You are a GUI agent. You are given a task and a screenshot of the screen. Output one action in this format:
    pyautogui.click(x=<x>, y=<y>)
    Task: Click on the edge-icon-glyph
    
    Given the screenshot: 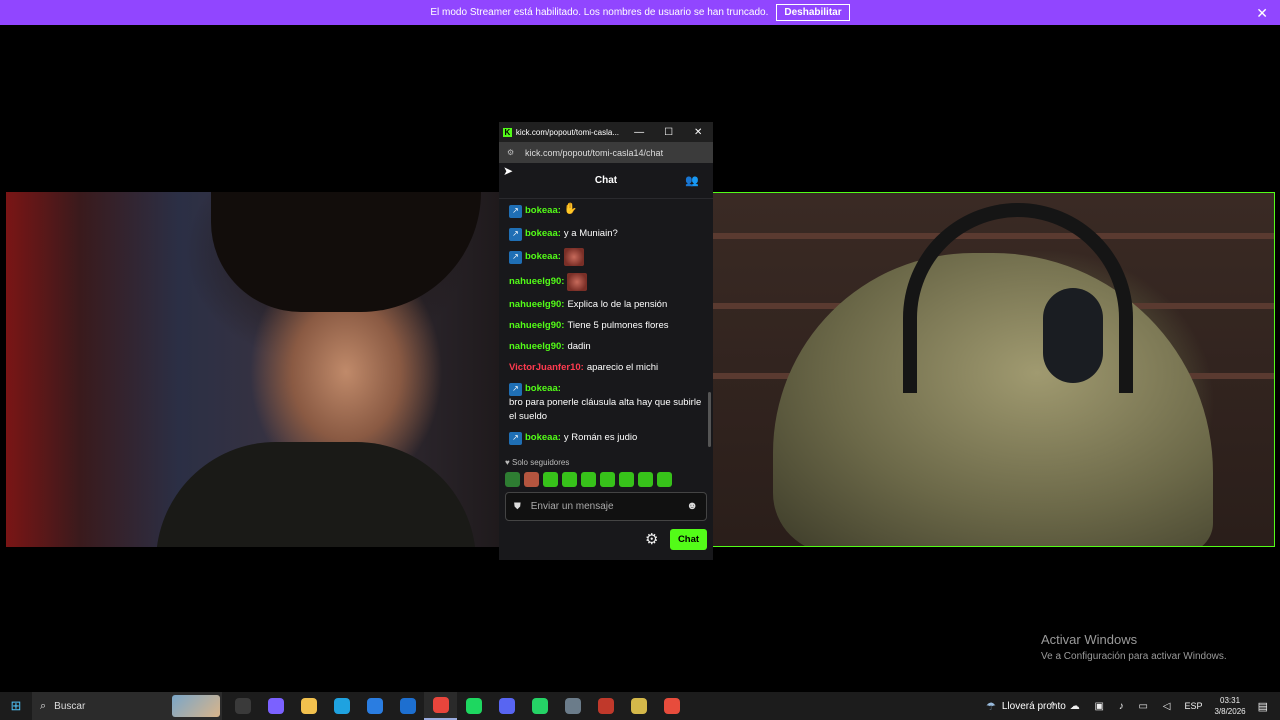 What is the action you would take?
    pyautogui.click(x=341, y=706)
    